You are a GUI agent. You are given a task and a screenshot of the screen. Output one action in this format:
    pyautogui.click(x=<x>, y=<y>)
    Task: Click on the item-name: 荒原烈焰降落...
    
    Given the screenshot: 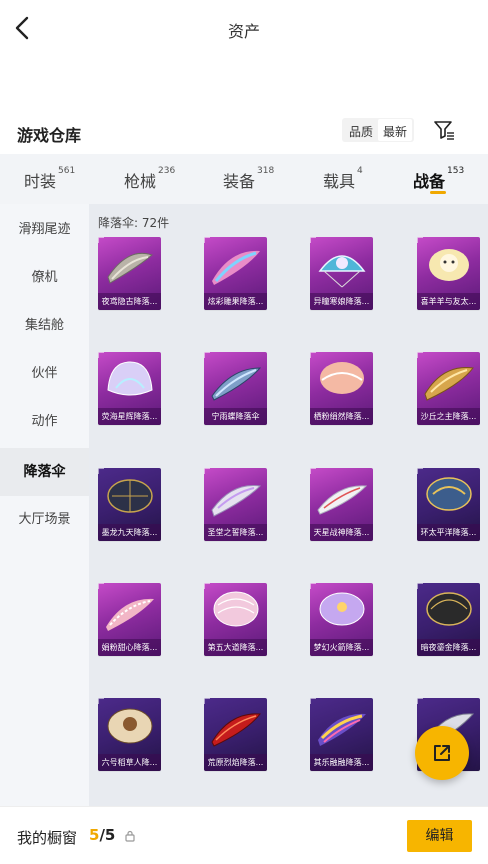 What is the action you would take?
    pyautogui.click(x=235, y=762)
    